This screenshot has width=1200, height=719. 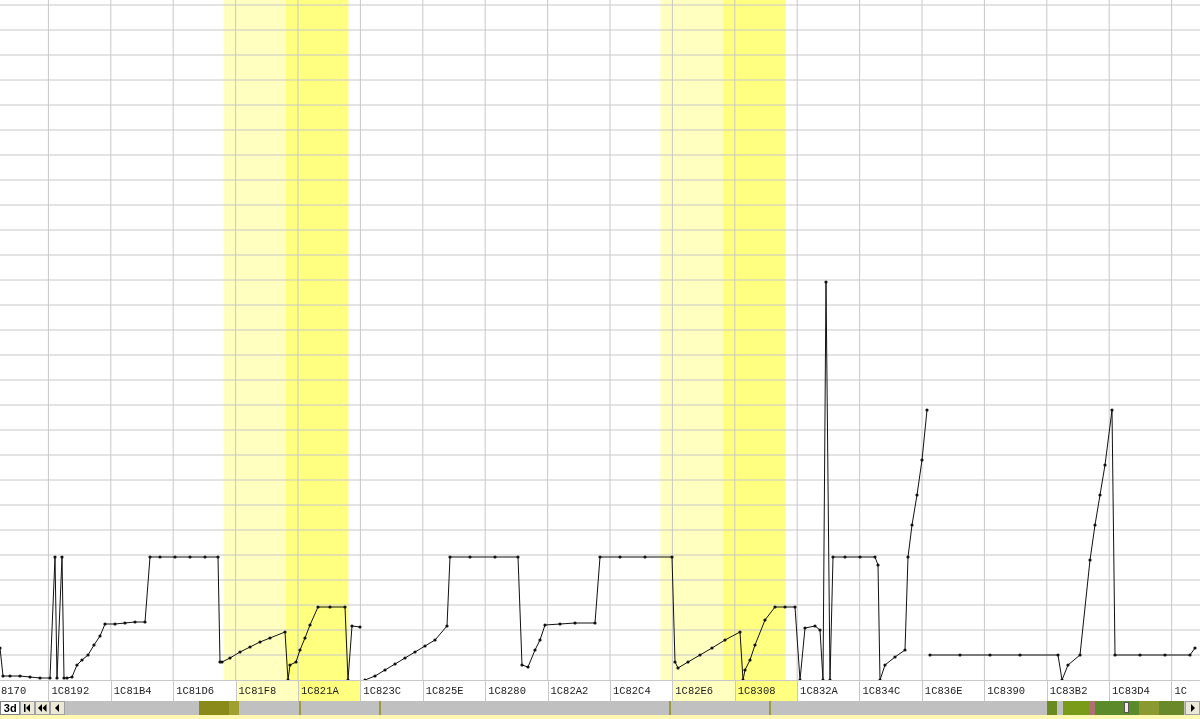 I want to click on rewind-button, so click(x=43, y=708).